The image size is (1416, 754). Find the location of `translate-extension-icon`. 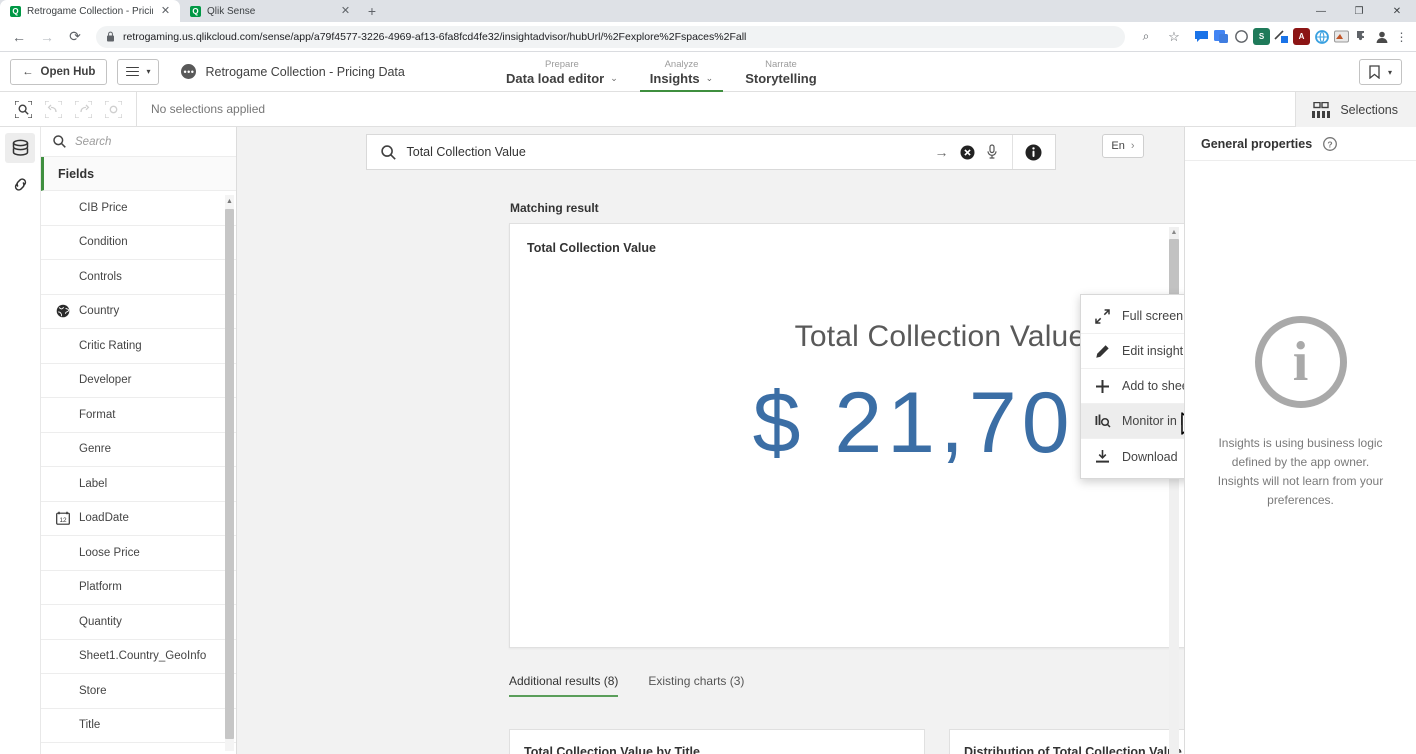

translate-extension-icon is located at coordinates (1221, 36).